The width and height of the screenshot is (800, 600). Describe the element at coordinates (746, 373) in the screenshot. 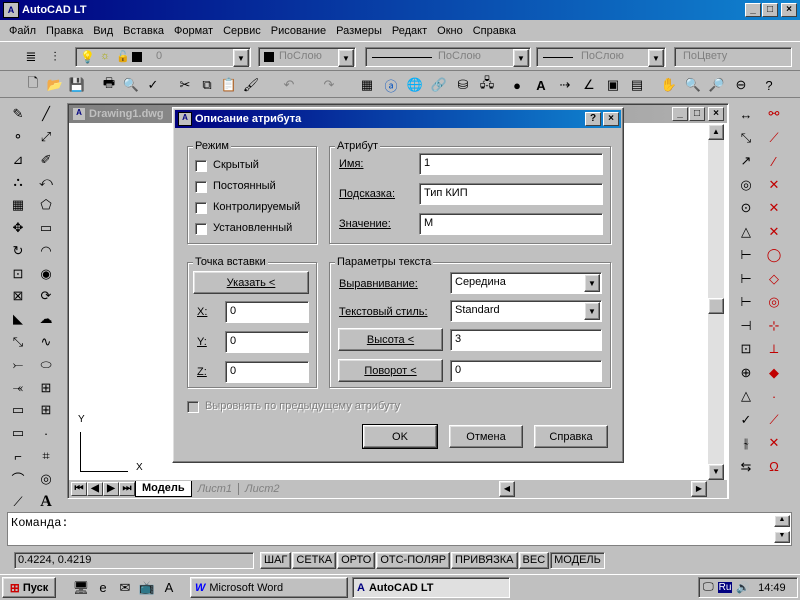

I see `center-mark-icon: ⊕` at that location.